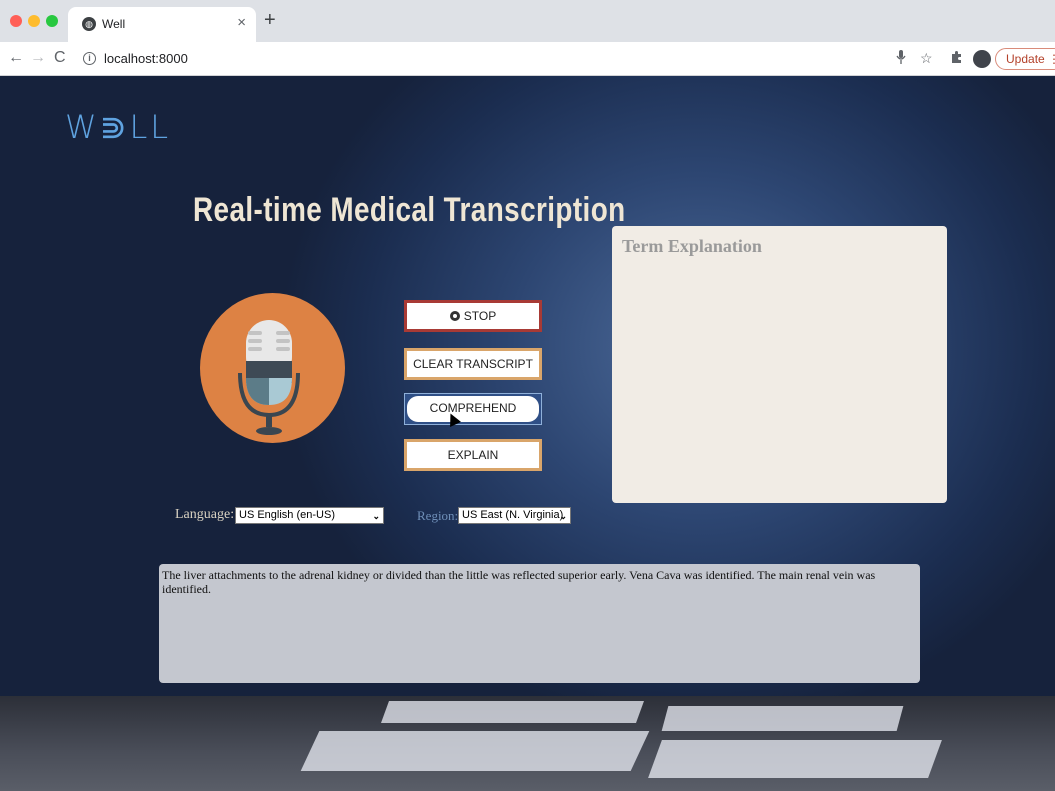  Describe the element at coordinates (146, 58) in the screenshot. I see `address-bar: localhost:8000` at that location.